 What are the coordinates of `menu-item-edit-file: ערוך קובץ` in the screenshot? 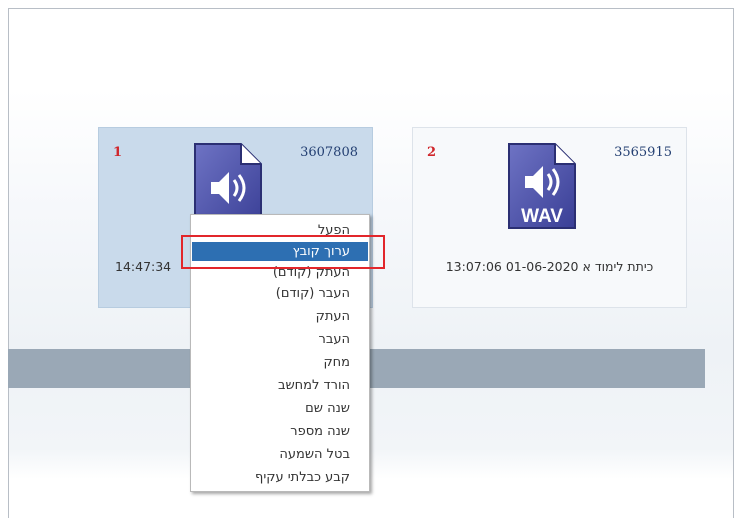 It's located at (280, 251).